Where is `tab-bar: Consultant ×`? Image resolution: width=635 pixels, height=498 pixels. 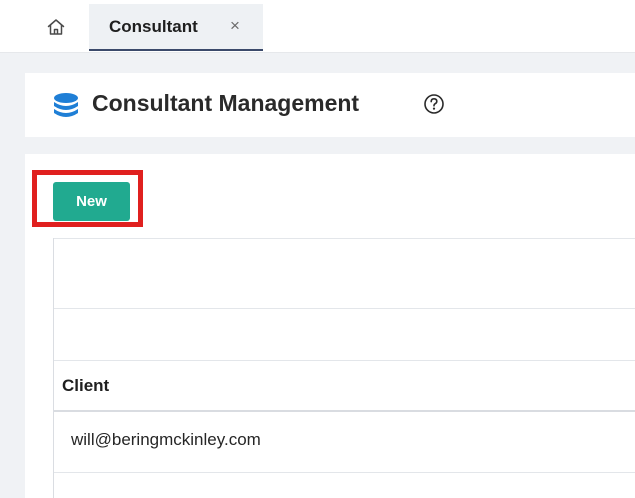
tab-bar: Consultant × is located at coordinates (317, 26).